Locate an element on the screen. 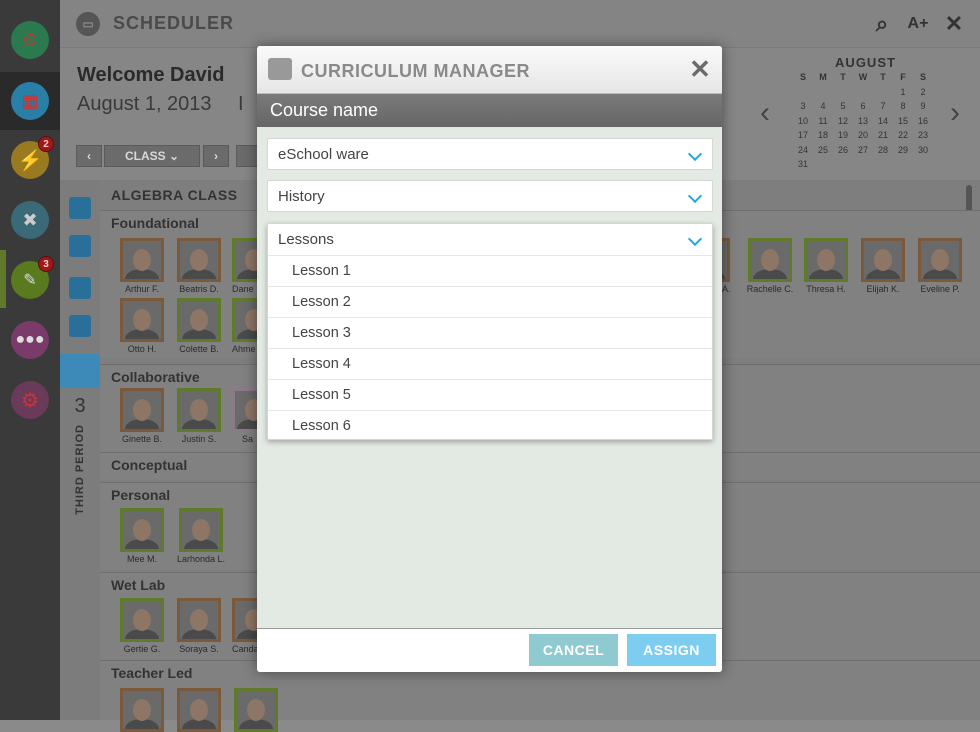  calendar-day: 6 is located at coordinates (863, 108).